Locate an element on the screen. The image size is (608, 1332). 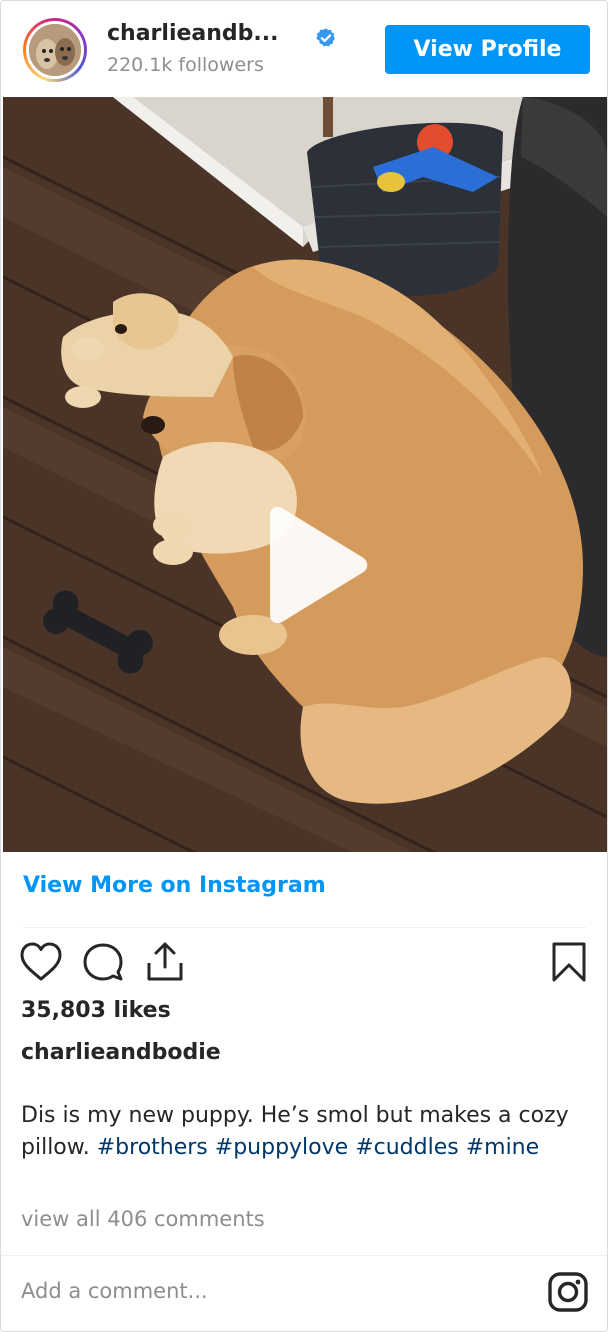
view-all-comments-link: view all 406 comments is located at coordinates (143, 1219).